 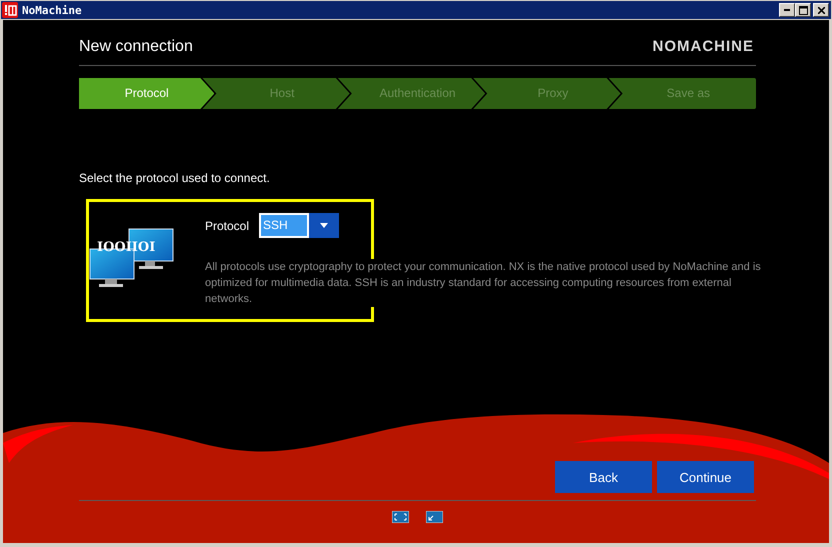 What do you see at coordinates (703, 47) in the screenshot?
I see `brand-logo: NOMACHINE` at bounding box center [703, 47].